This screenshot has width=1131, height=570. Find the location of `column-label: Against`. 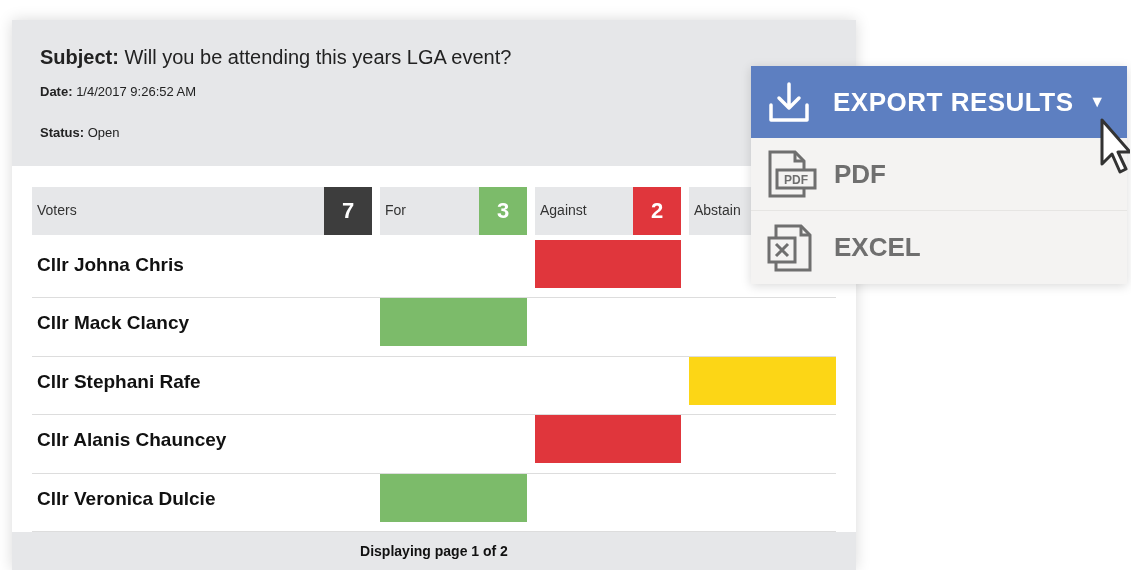

column-label: Against is located at coordinates (563, 211).